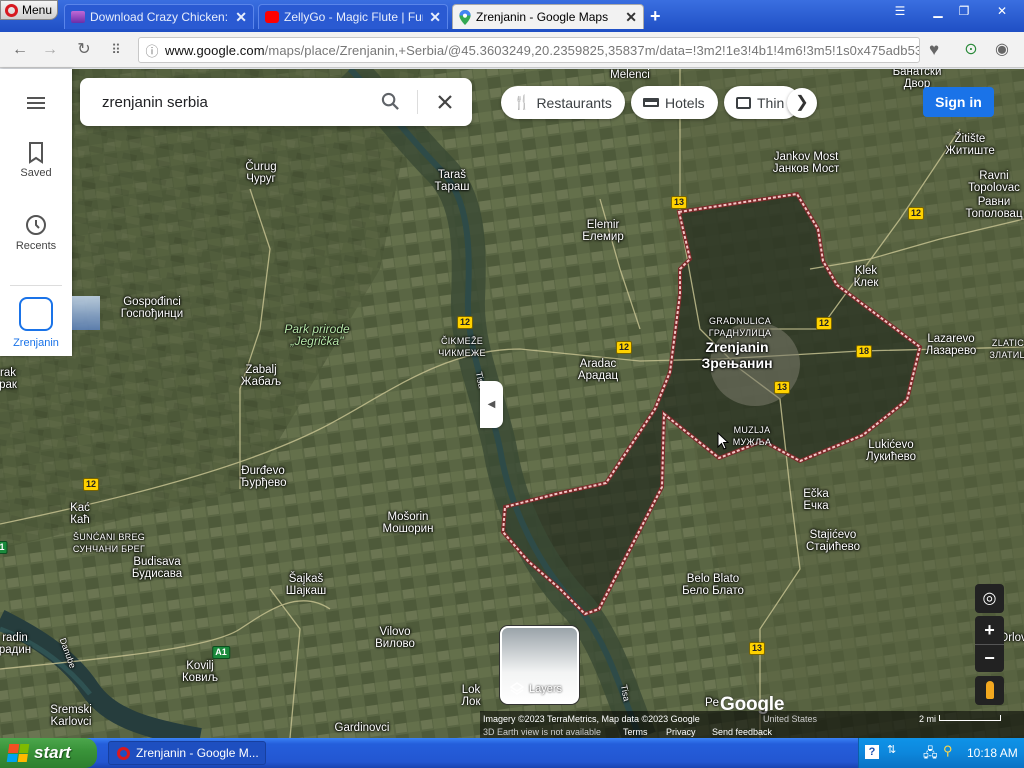  I want to click on account-icon: ◉, so click(1002, 50).